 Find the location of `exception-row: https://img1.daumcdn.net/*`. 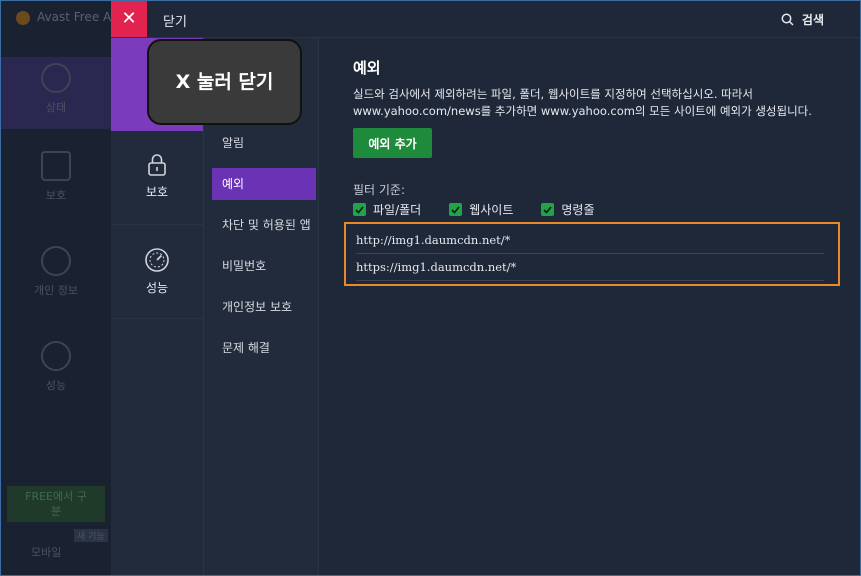

exception-row: https://img1.daumcdn.net/* is located at coordinates (590, 267).